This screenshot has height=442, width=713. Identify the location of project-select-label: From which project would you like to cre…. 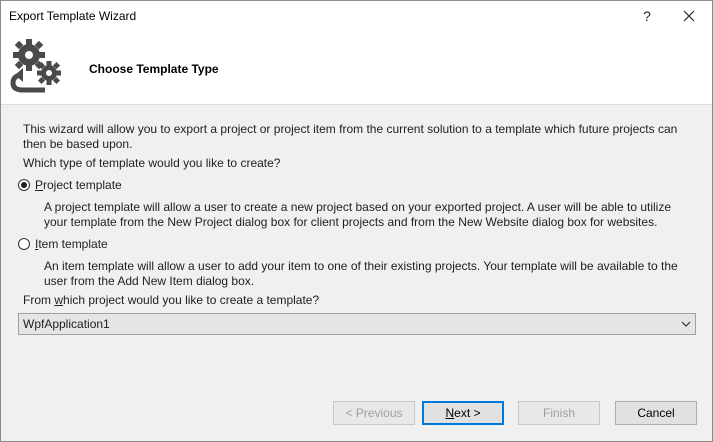
(171, 300).